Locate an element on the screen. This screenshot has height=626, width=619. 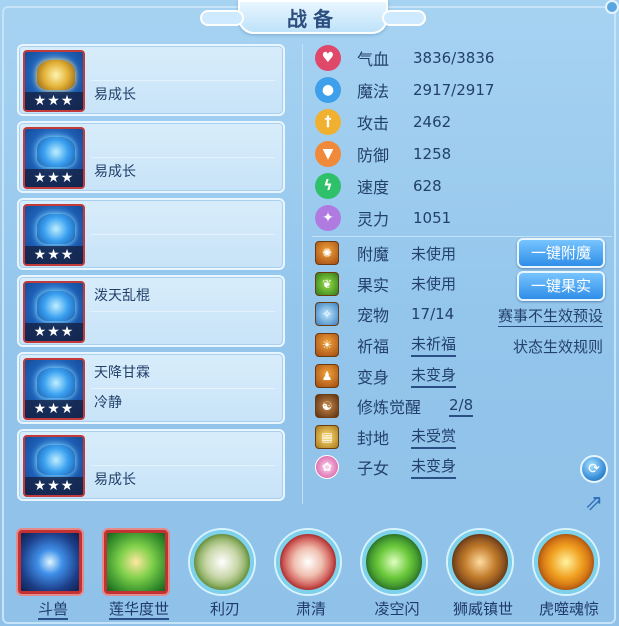
skill-slot-1: 斗兽 is located at coordinates (49, 576).